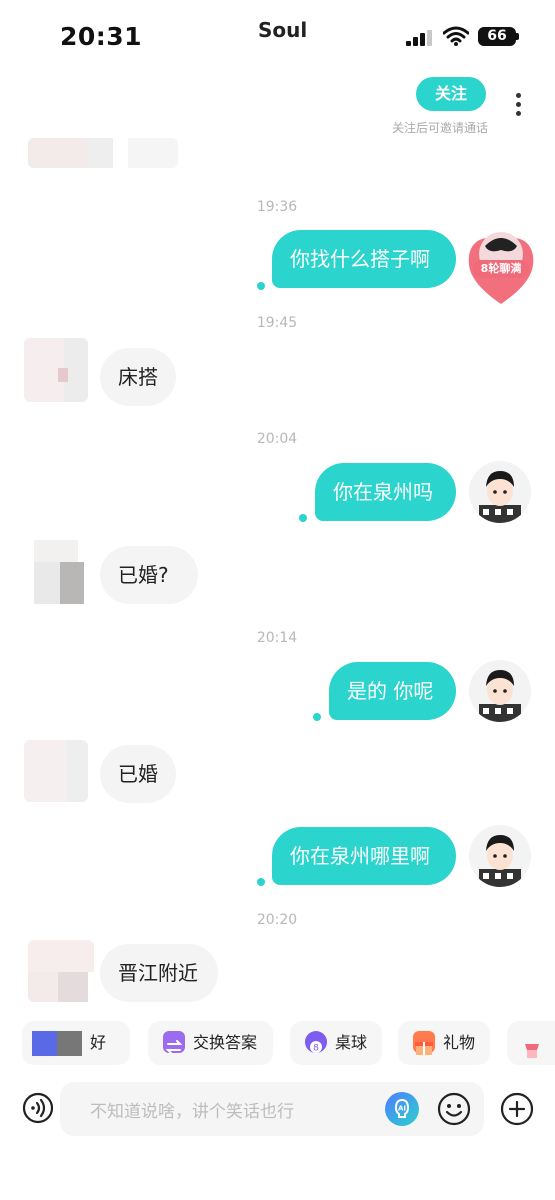 Image resolution: width=555 pixels, height=1200 pixels. I want to click on follow-hint: 关注后可邀请通话, so click(439, 128).